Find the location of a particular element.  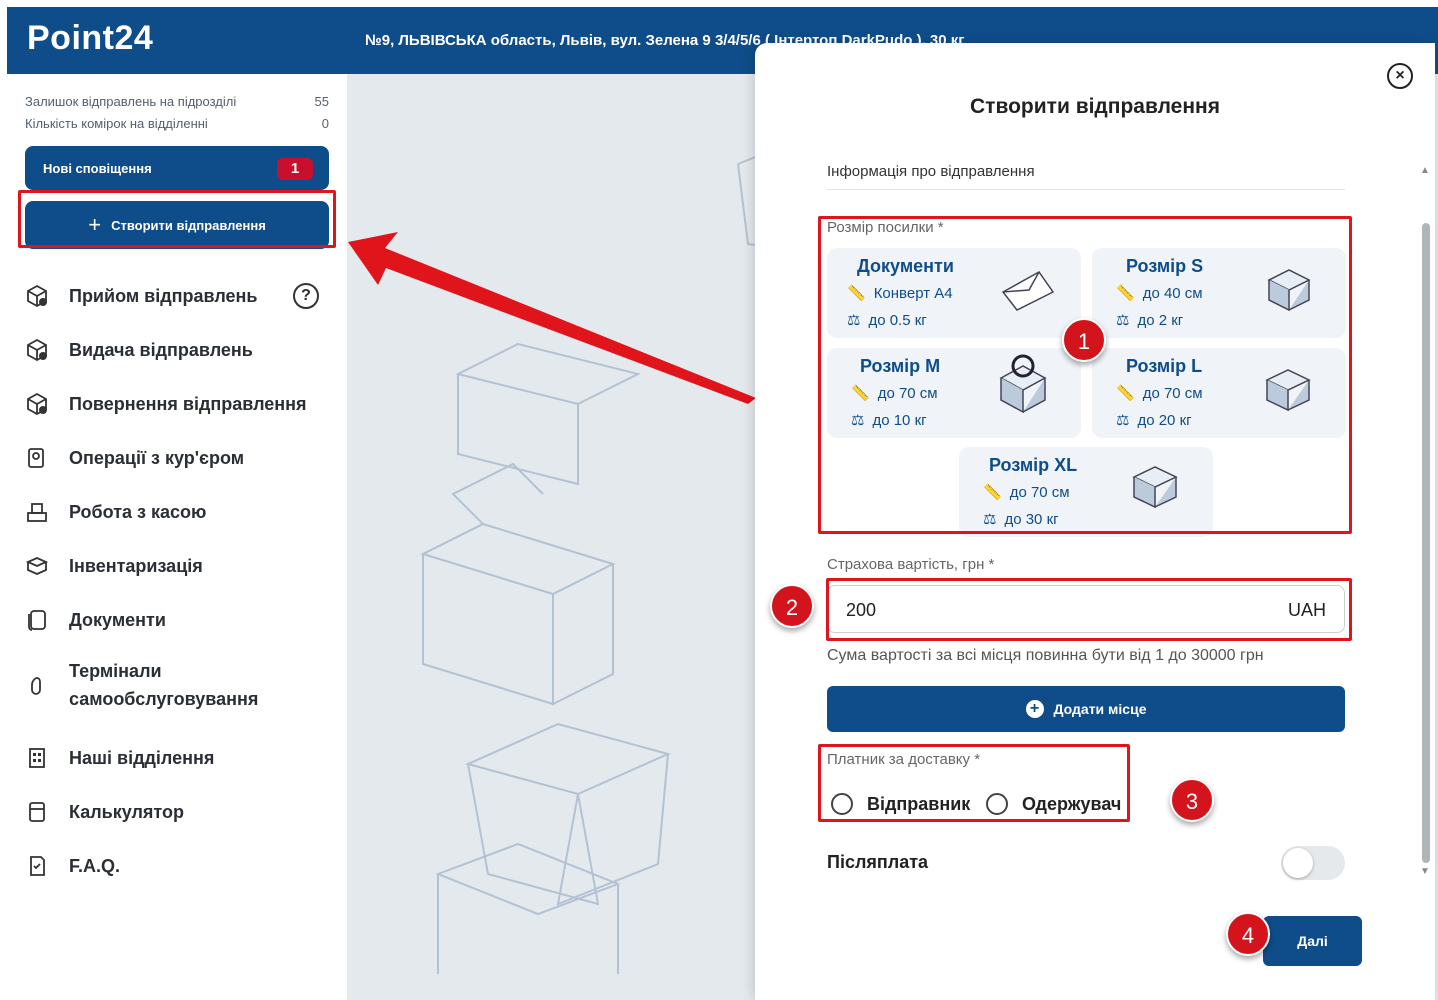

stat-remaining: Залишок відправлень на підрозділі 55 is located at coordinates (177, 101).